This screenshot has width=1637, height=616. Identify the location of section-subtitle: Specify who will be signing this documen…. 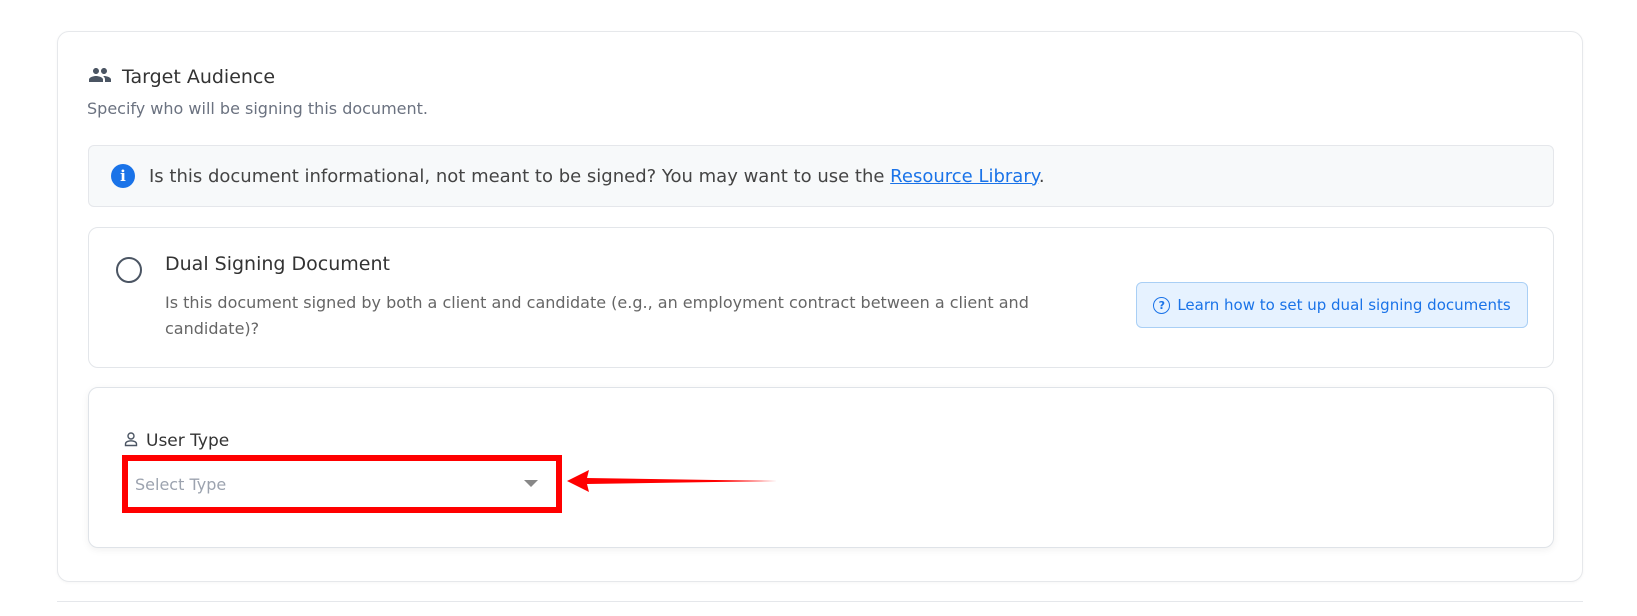
(257, 108).